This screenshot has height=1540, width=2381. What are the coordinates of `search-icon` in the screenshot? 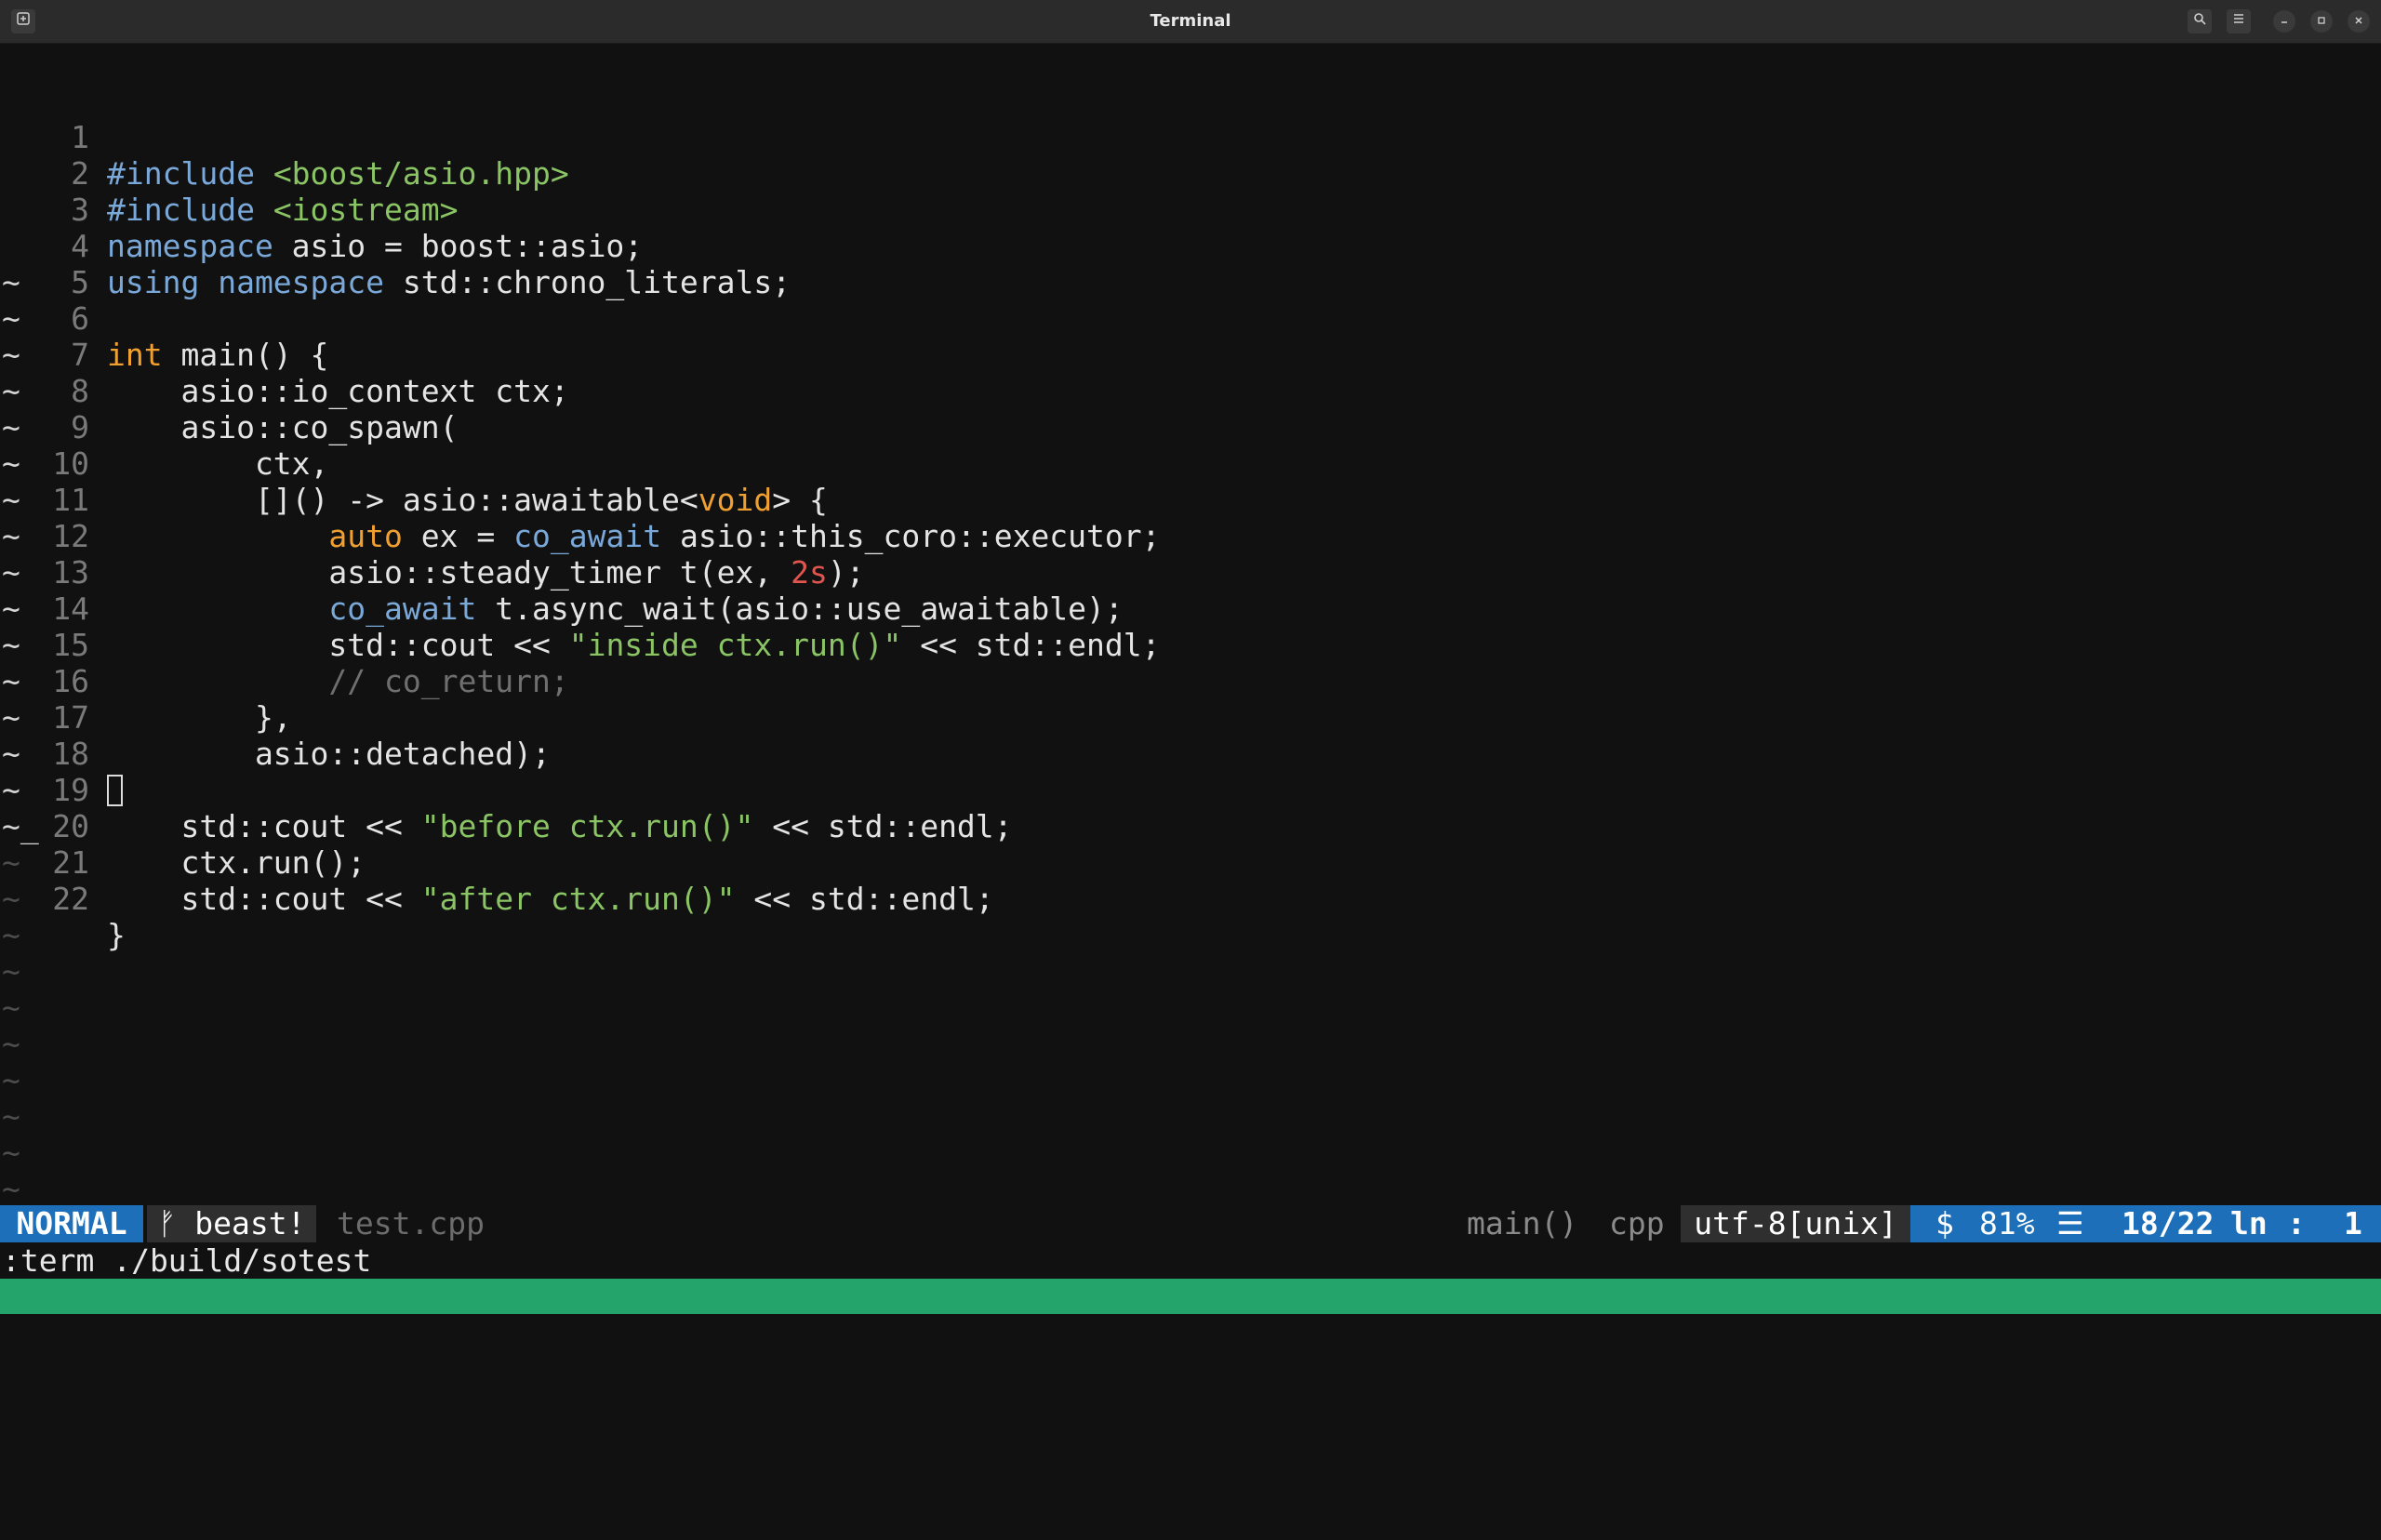 It's located at (2200, 21).